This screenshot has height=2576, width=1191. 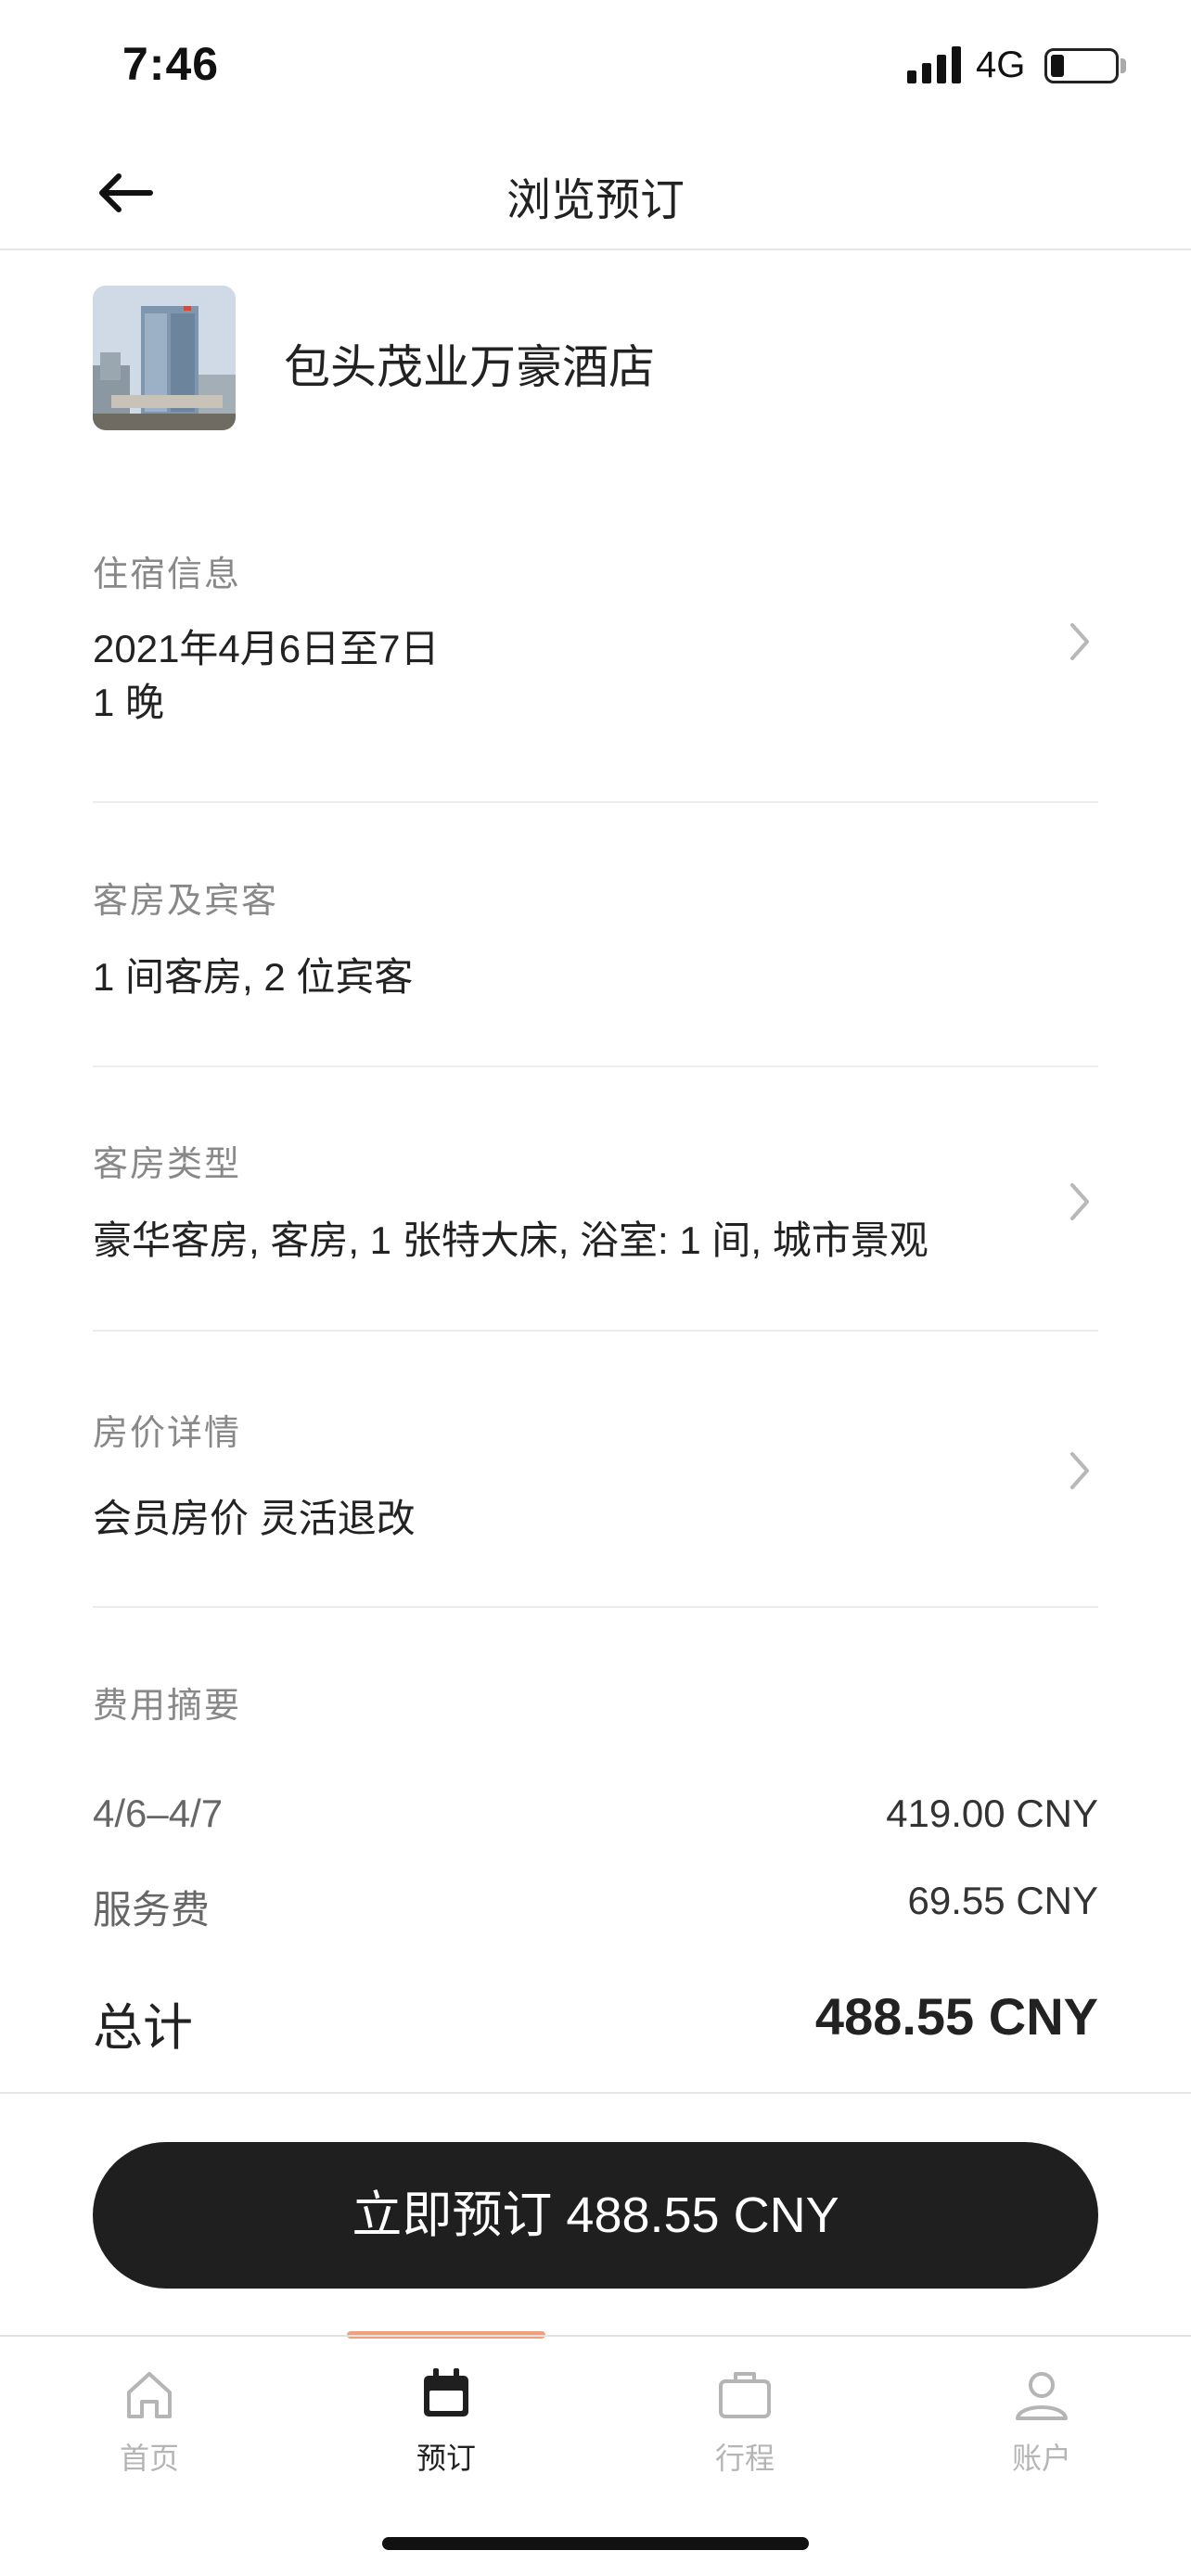 I want to click on fee-row: 4/6–4/7 419.00 CNY, so click(x=595, y=1820).